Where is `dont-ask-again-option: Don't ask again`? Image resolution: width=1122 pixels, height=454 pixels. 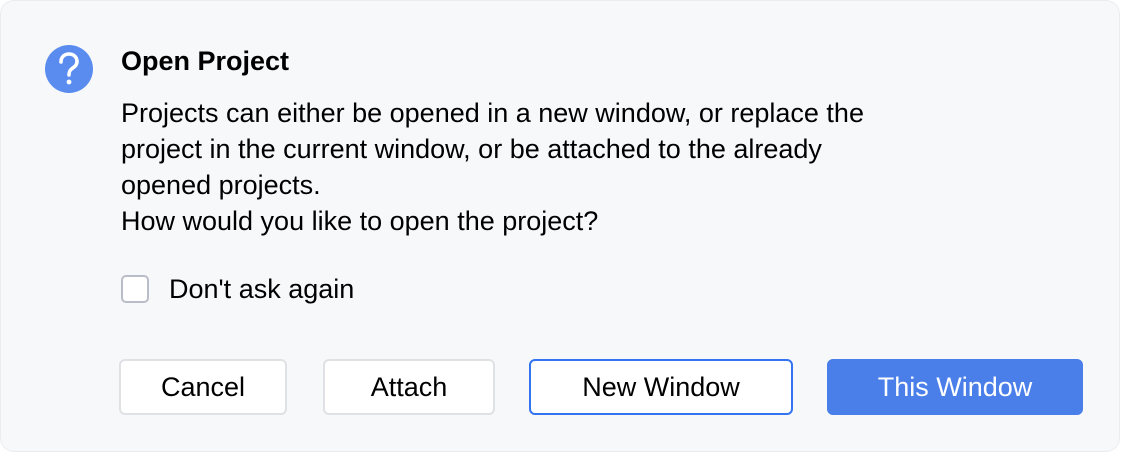 dont-ask-again-option: Don't ask again is located at coordinates (237, 289).